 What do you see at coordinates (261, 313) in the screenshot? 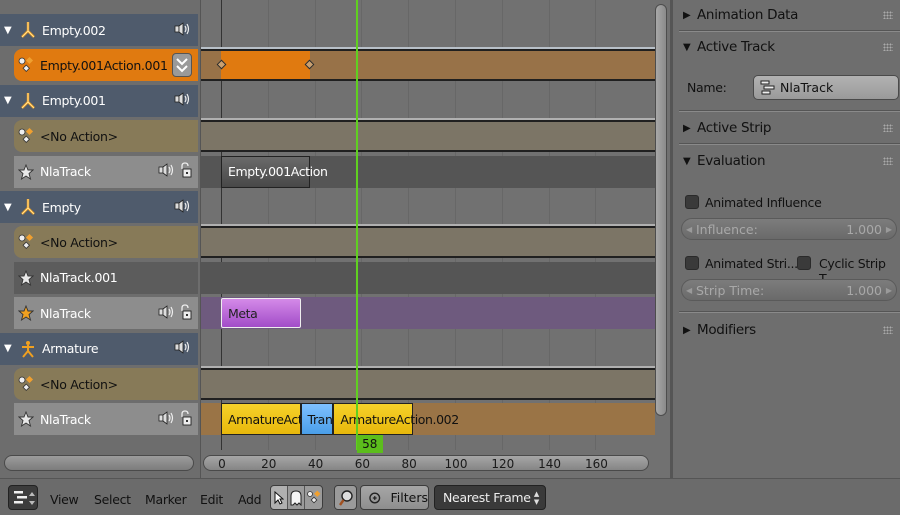
I see `nla-strip: Meta` at bounding box center [261, 313].